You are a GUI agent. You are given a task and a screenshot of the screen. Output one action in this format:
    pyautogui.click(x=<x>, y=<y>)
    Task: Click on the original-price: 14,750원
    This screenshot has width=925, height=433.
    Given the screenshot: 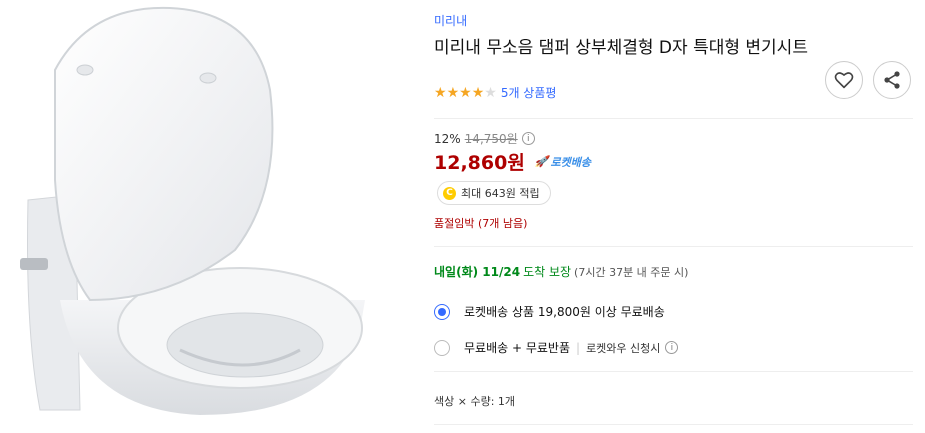 What is the action you would take?
    pyautogui.click(x=491, y=139)
    